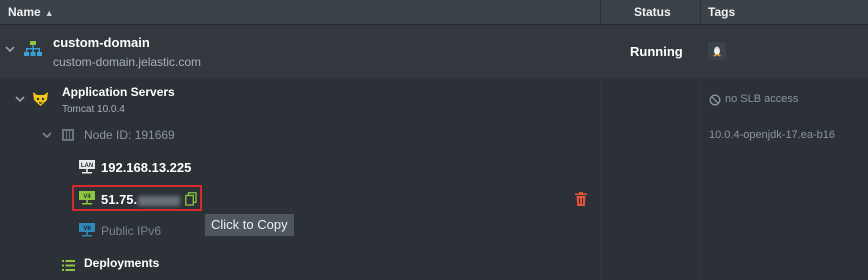  Describe the element at coordinates (129, 135) in the screenshot. I see `node-id-label: Node ID: 191669` at that location.